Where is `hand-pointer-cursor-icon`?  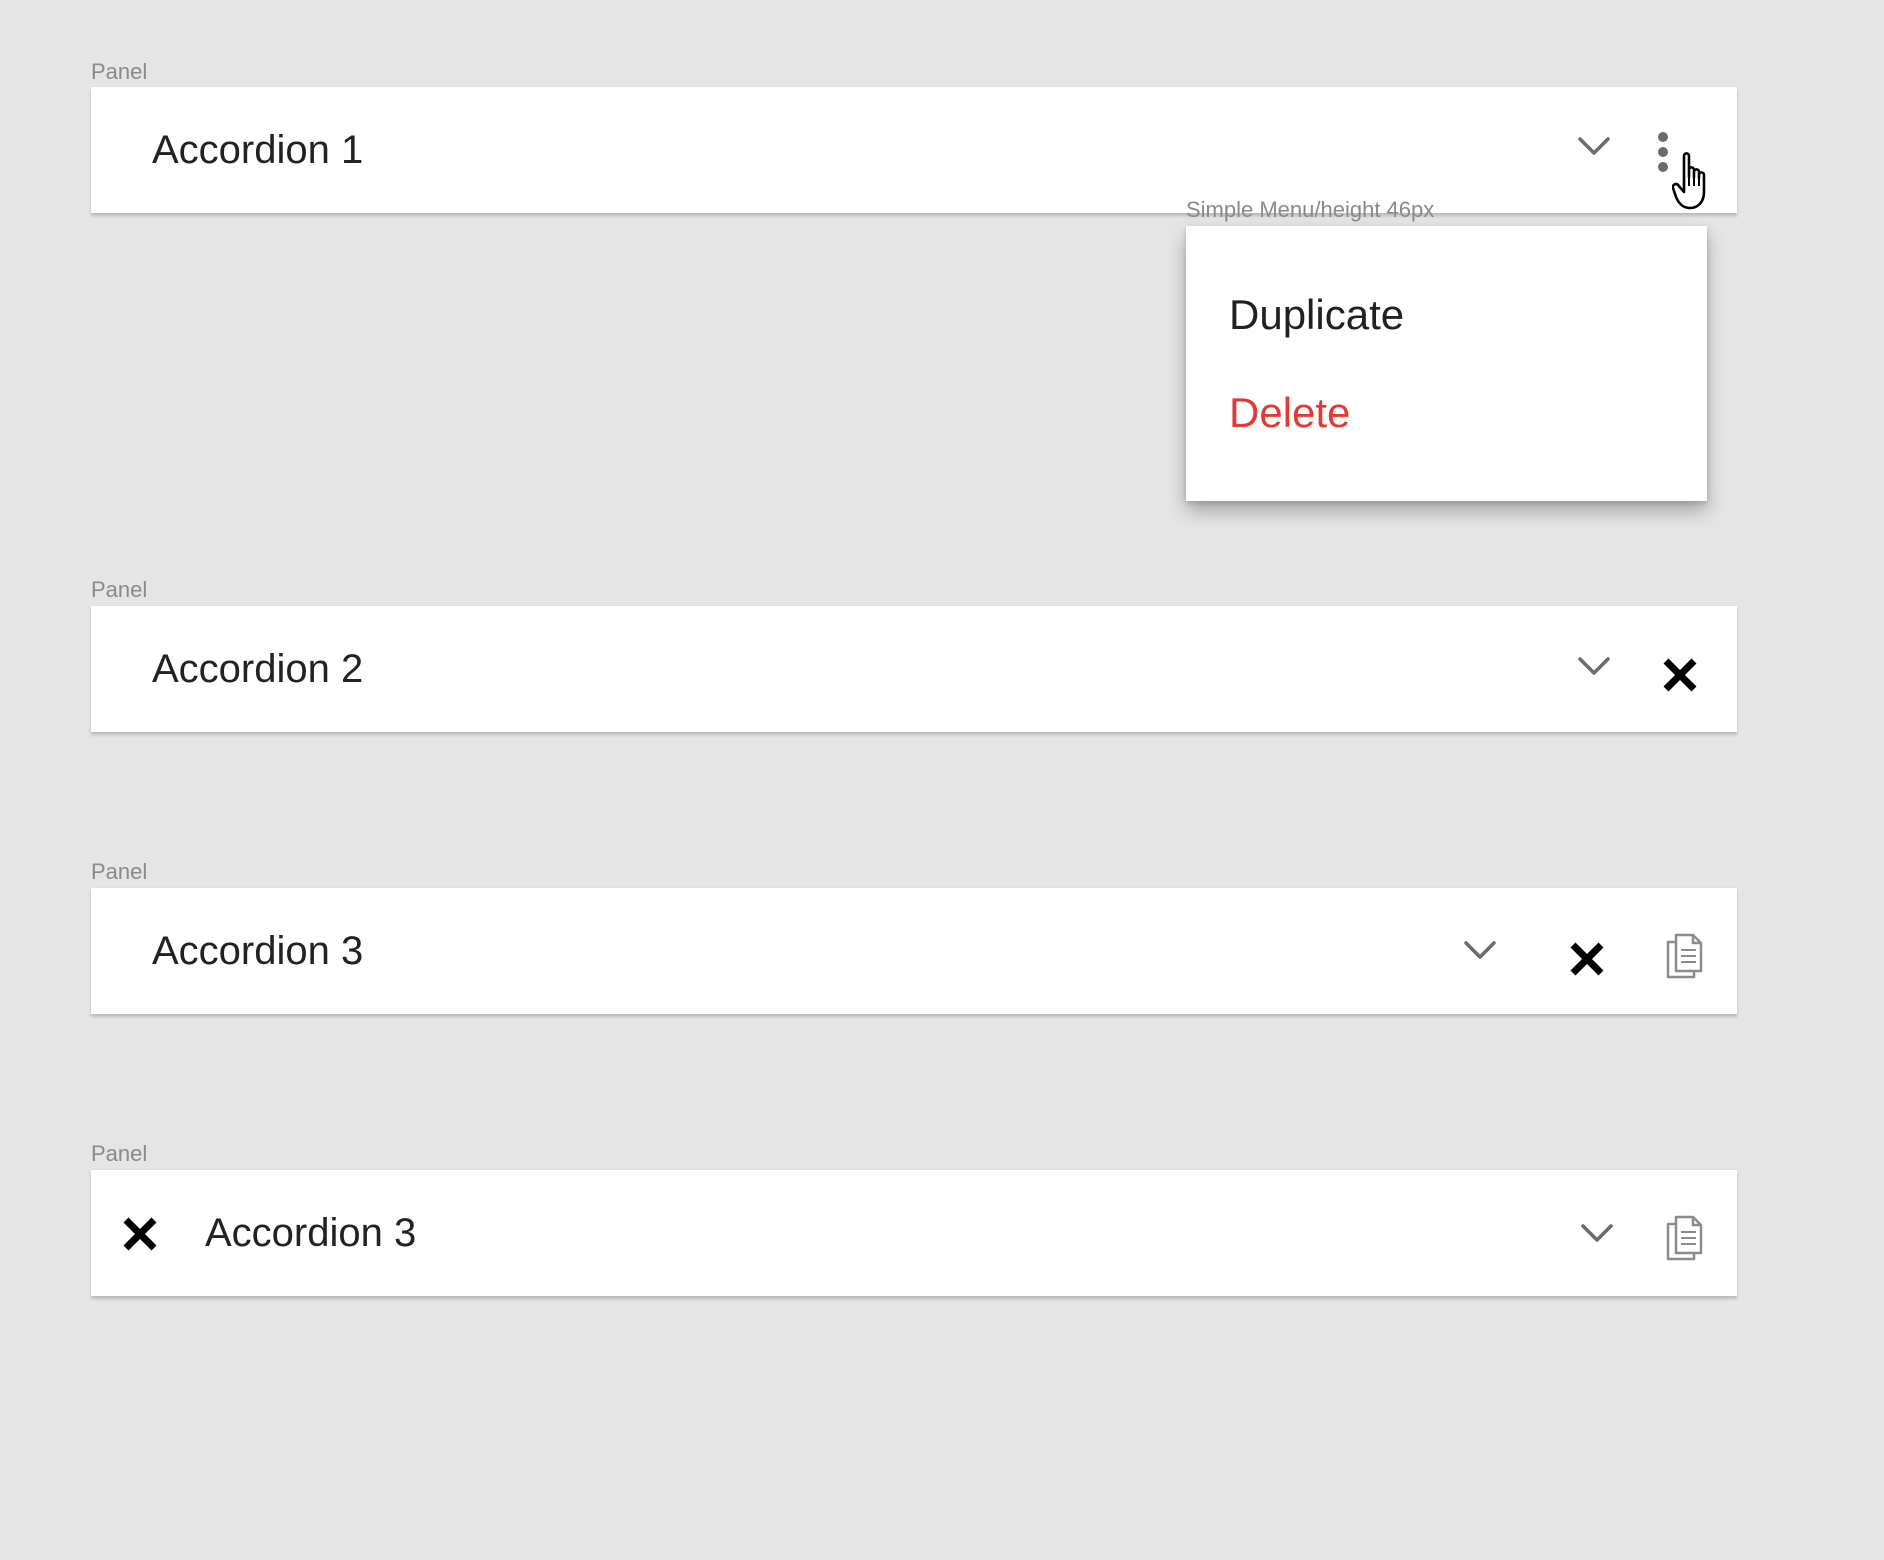 hand-pointer-cursor-icon is located at coordinates (1695, 183).